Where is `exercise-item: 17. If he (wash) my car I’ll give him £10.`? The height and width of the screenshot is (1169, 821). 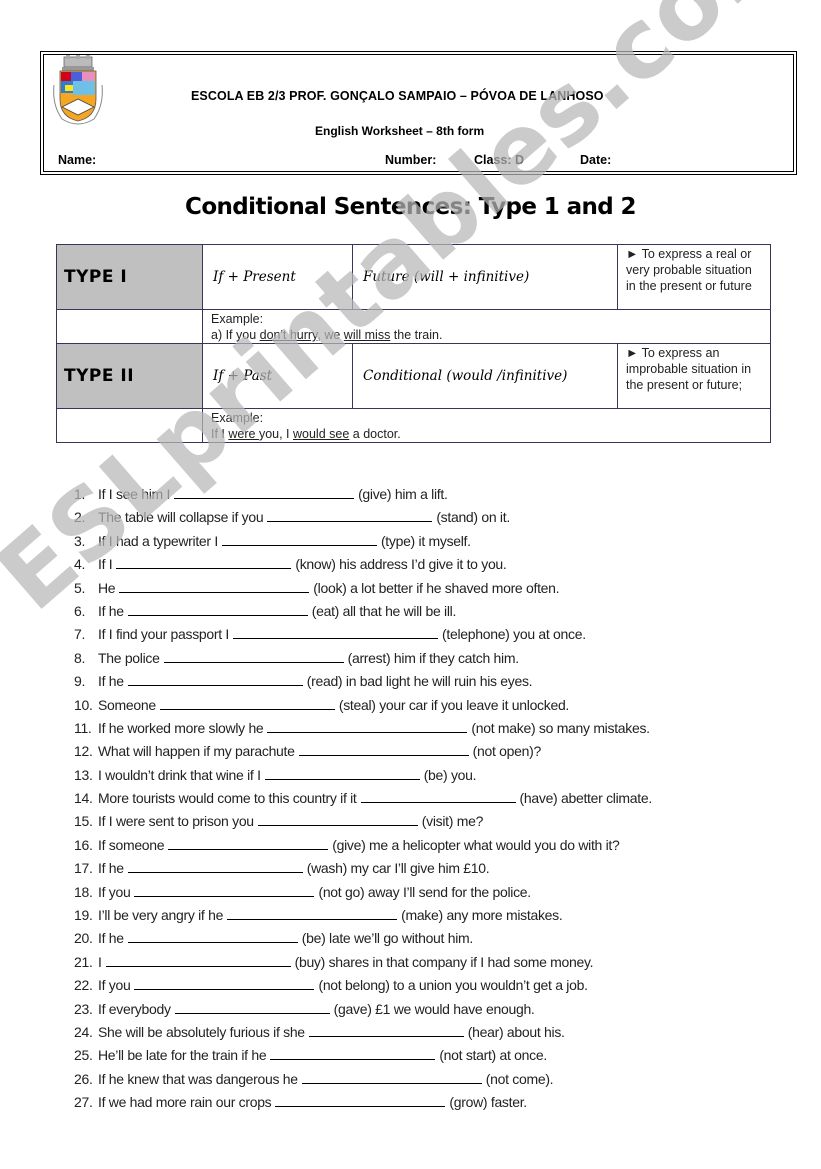
exercise-item: 17. If he (wash) my car I’ll give him £10. is located at coordinates (424, 869).